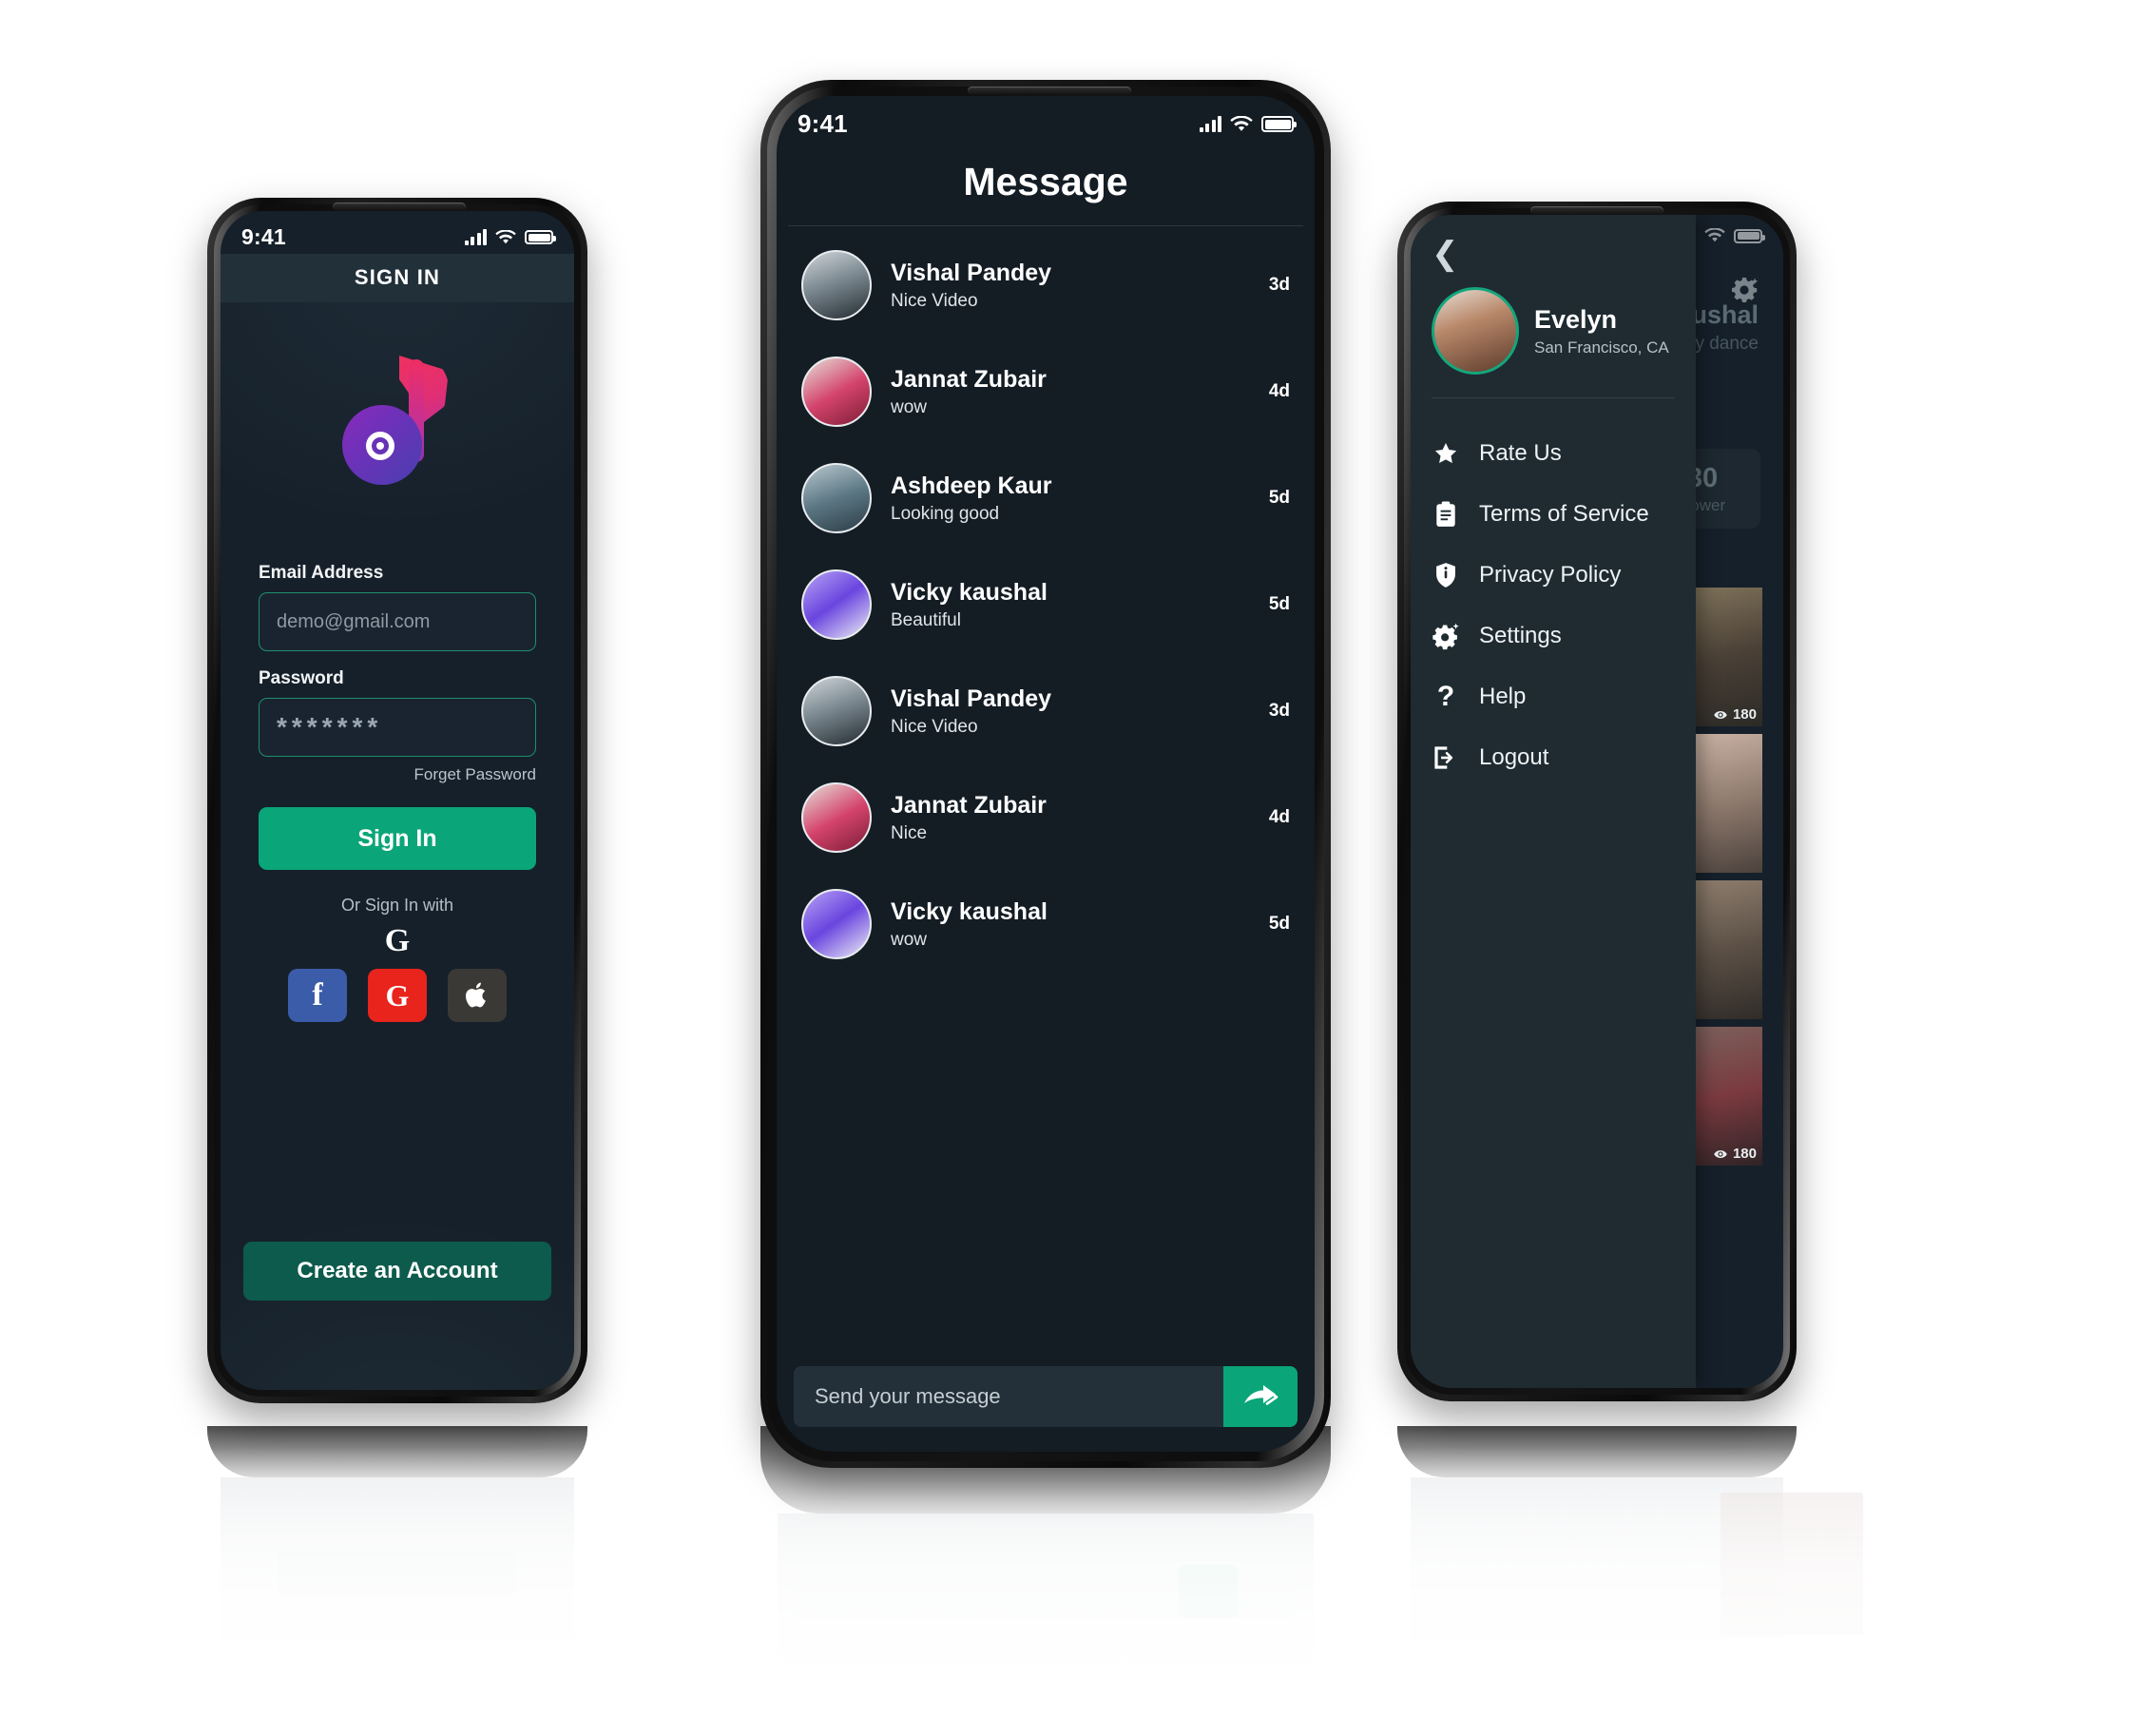 This screenshot has height=1736, width=2134. What do you see at coordinates (1576, 320) in the screenshot?
I see `drawer-user-name: Evelyn` at bounding box center [1576, 320].